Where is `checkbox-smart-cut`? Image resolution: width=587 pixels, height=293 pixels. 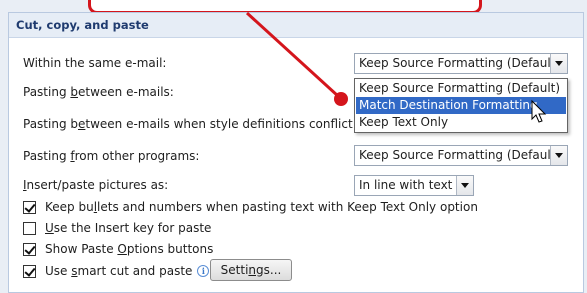 checkbox-smart-cut is located at coordinates (29, 271).